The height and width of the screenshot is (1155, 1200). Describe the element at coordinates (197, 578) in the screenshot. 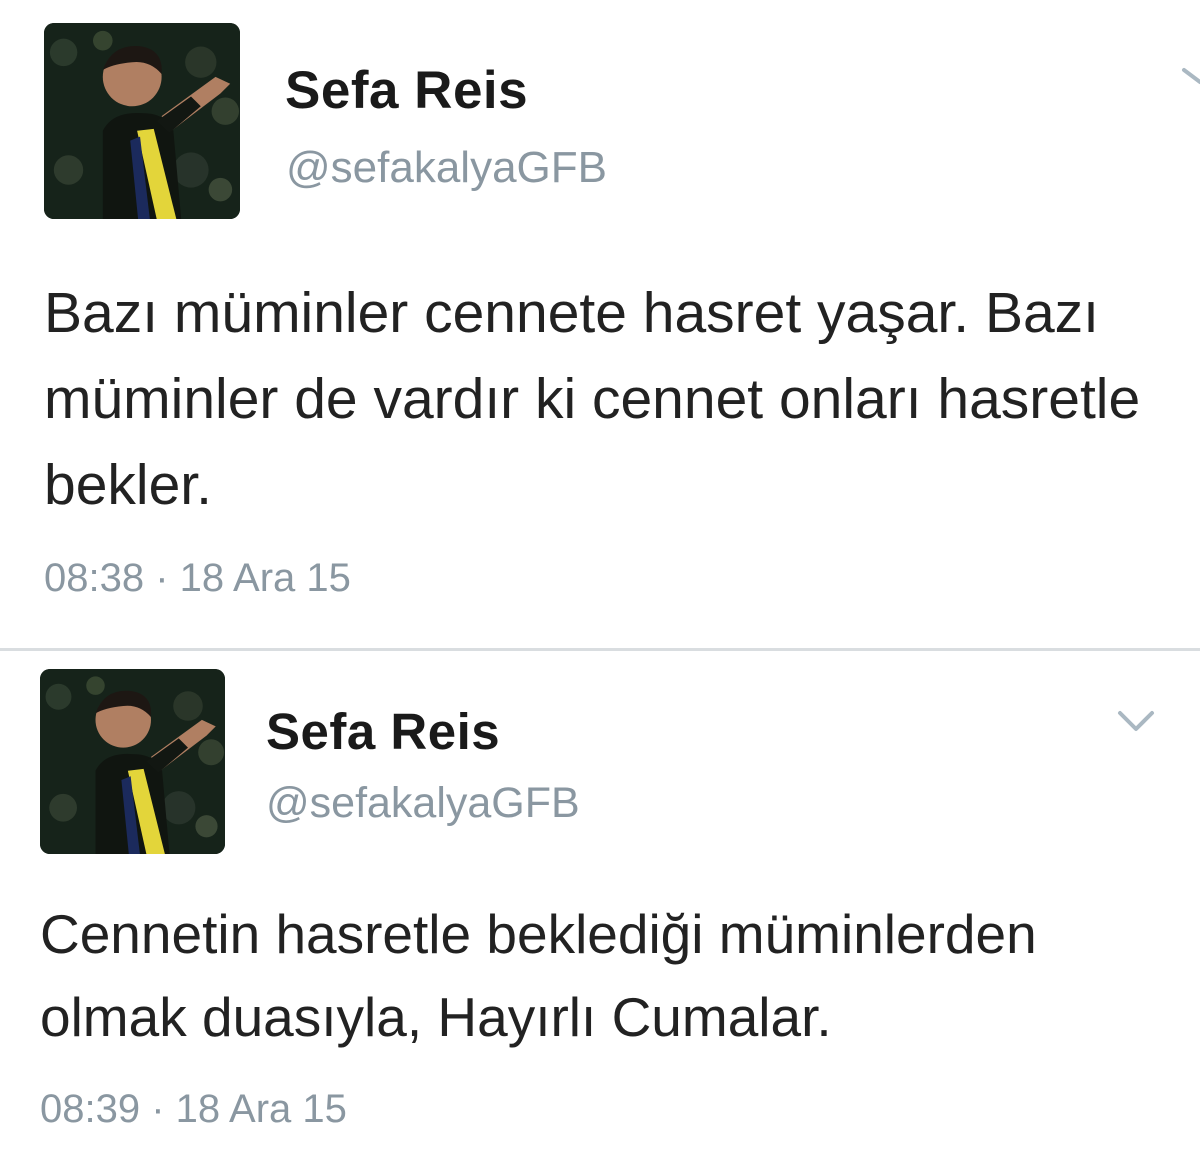

I see `timestamp: 08:38 · 18 Ara 15` at that location.